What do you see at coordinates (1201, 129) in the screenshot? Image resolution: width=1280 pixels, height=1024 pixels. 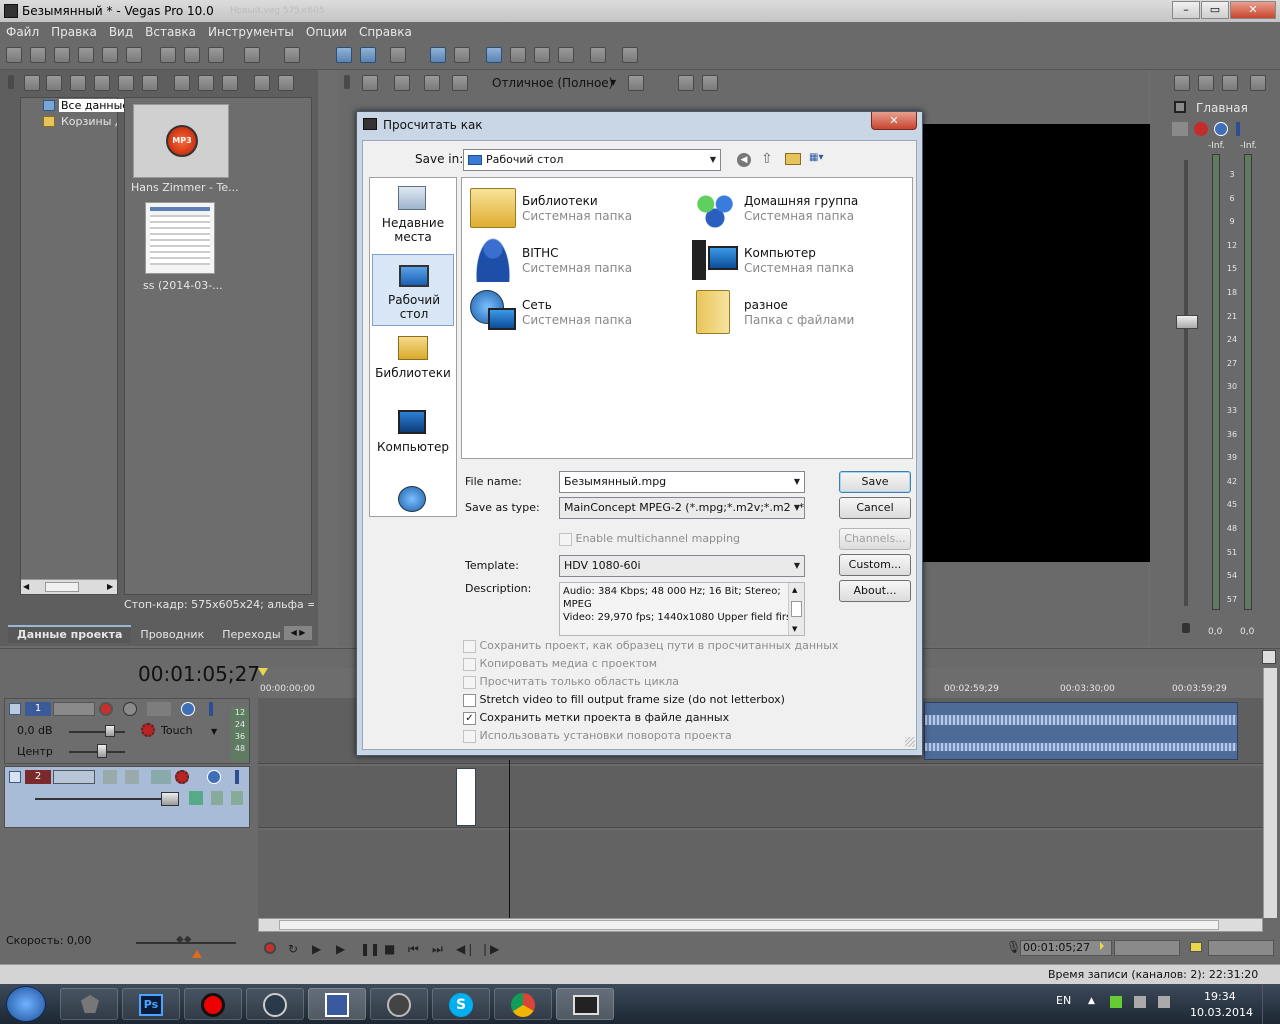 I see `master-gear-icon` at bounding box center [1201, 129].